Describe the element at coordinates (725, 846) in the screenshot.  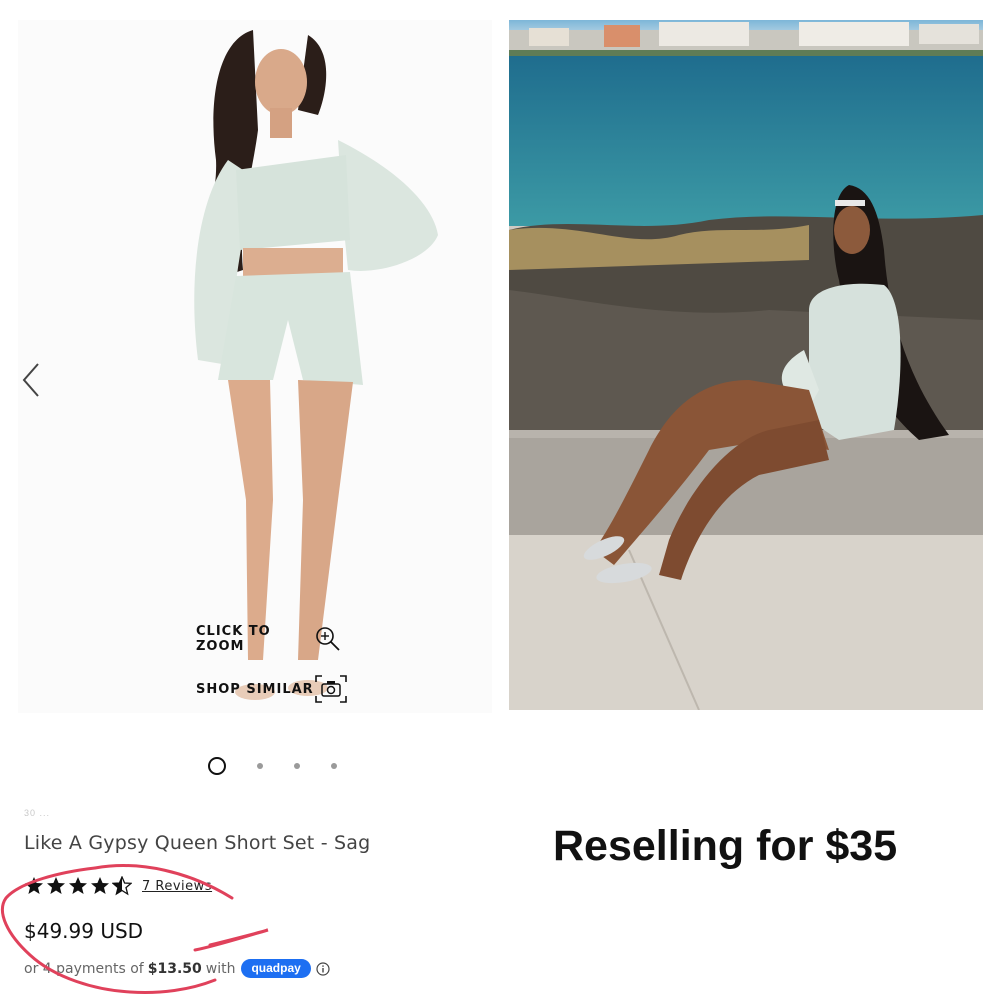
I see `reselling-caption: Reselling for $35` at that location.